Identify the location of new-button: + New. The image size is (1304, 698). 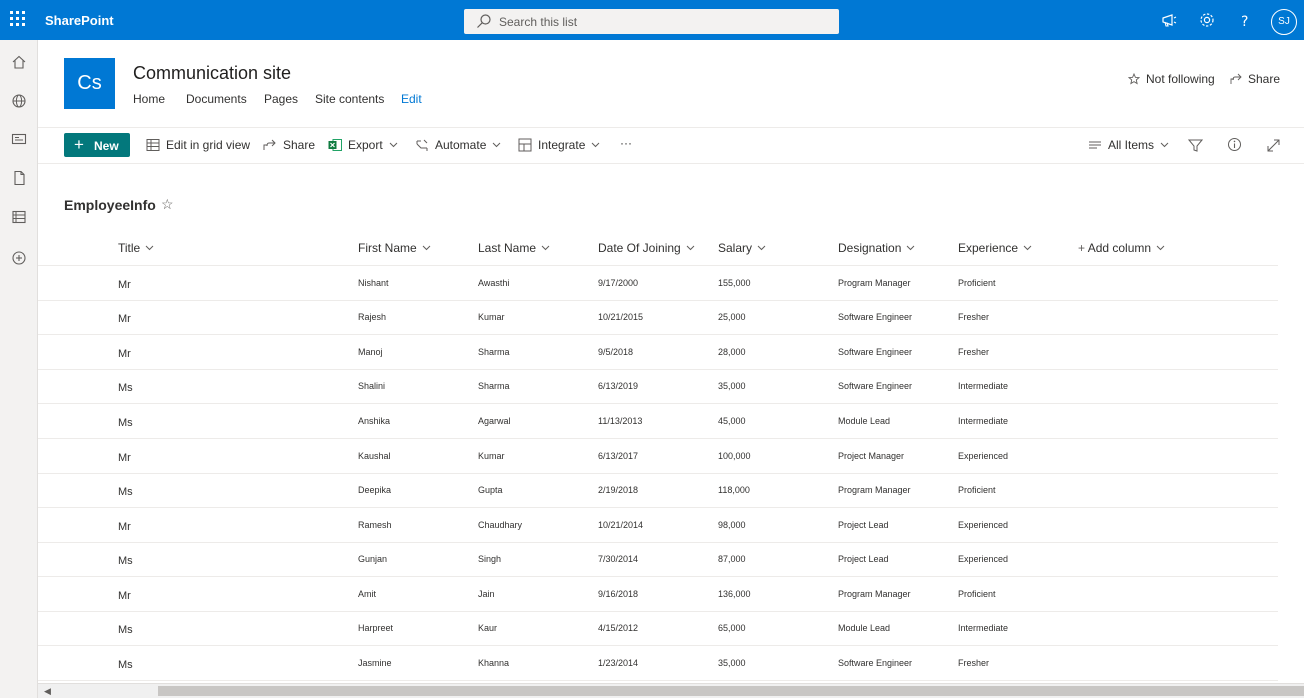
(97, 145).